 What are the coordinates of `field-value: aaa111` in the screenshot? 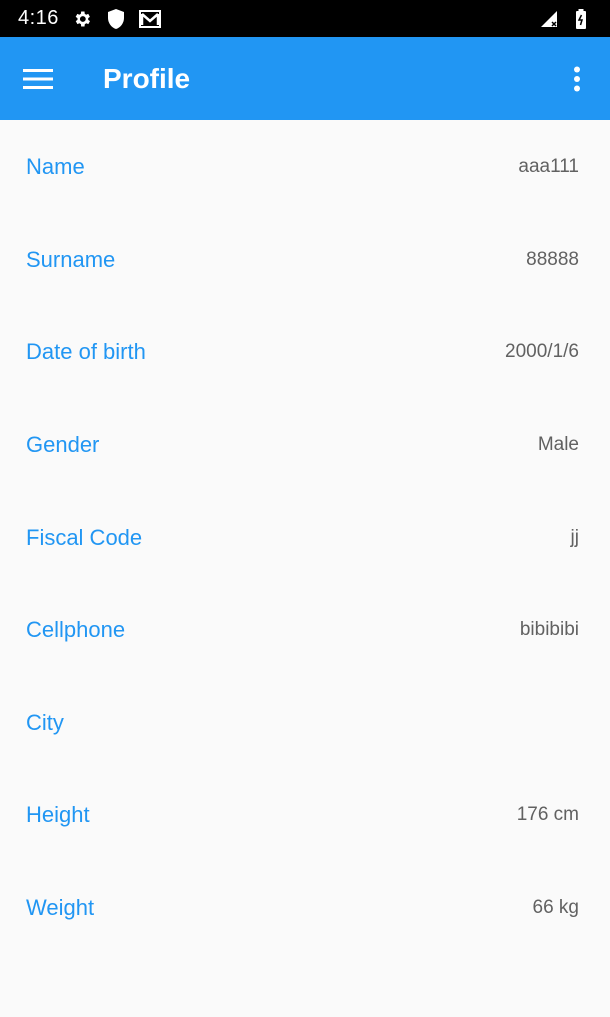 It's located at (548, 167).